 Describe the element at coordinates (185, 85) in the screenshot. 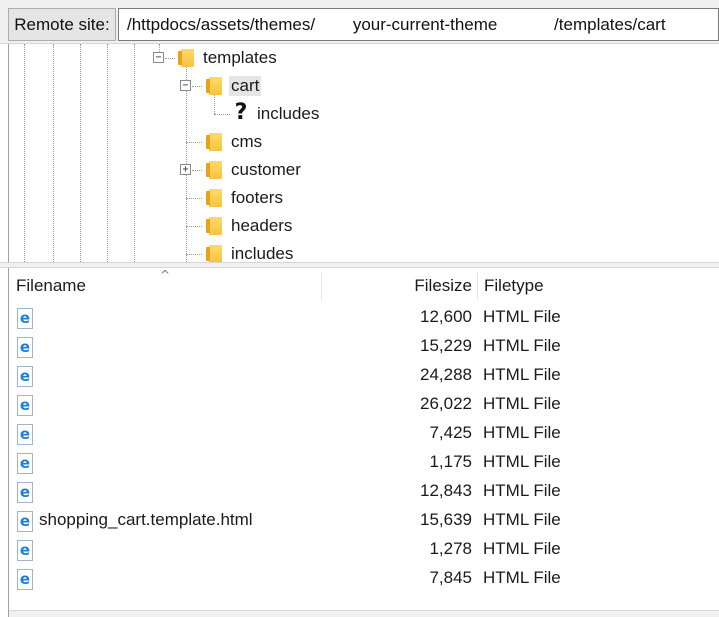

I see `collapse-cart-toggle: −` at that location.